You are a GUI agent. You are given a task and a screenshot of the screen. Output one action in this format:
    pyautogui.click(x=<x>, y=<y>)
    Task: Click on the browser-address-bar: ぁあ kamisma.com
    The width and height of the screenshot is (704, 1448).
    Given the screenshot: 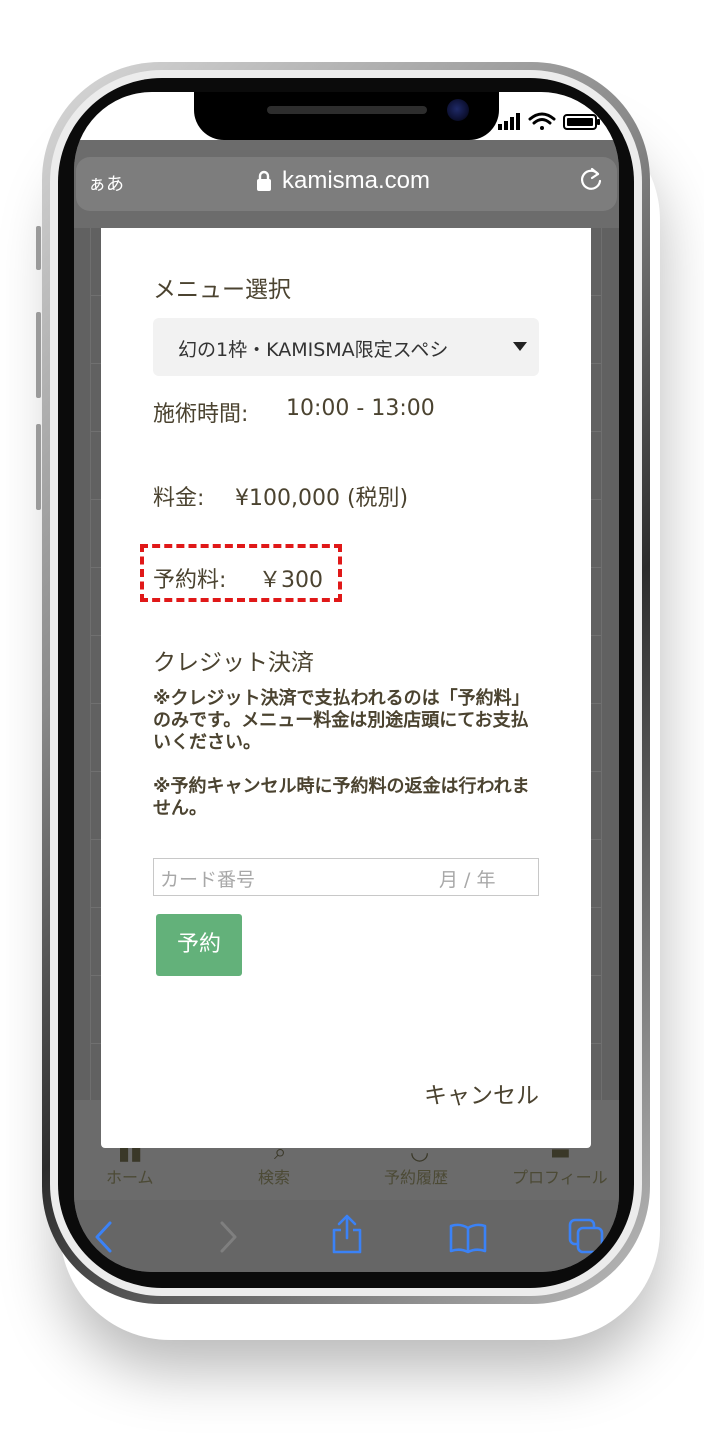 What is the action you would take?
    pyautogui.click(x=346, y=184)
    